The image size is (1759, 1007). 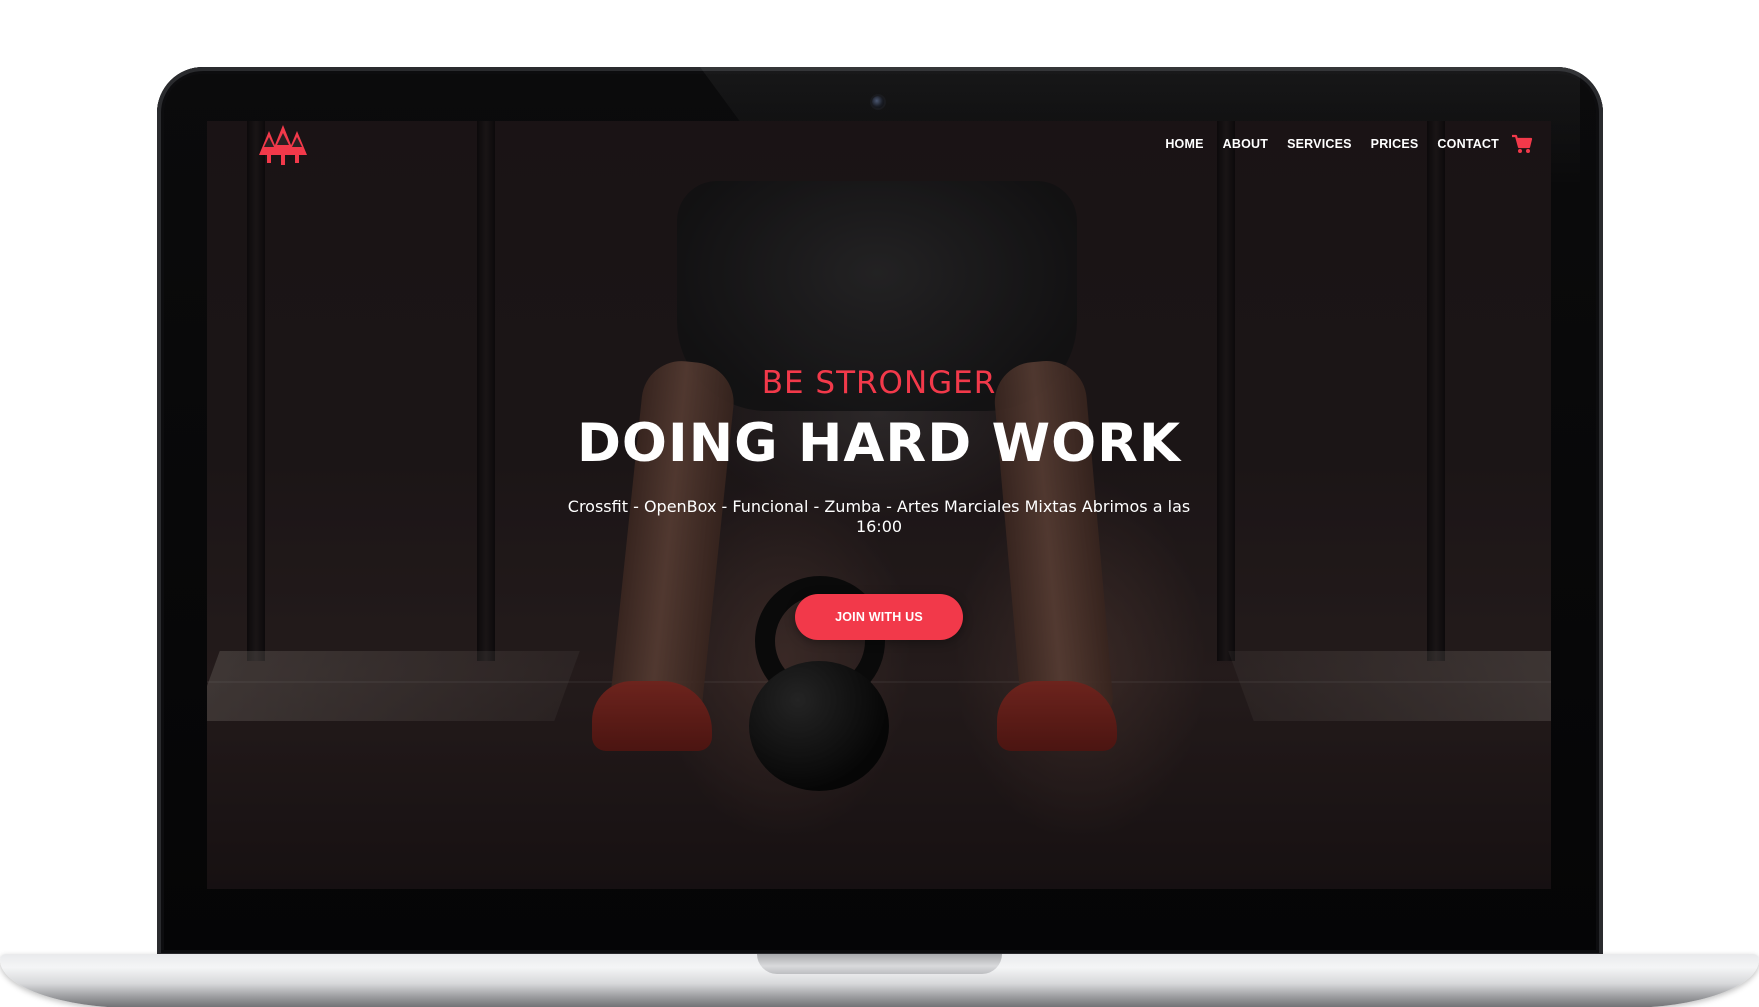 What do you see at coordinates (879, 383) in the screenshot?
I see `hero-tagline: BE STRONGER` at bounding box center [879, 383].